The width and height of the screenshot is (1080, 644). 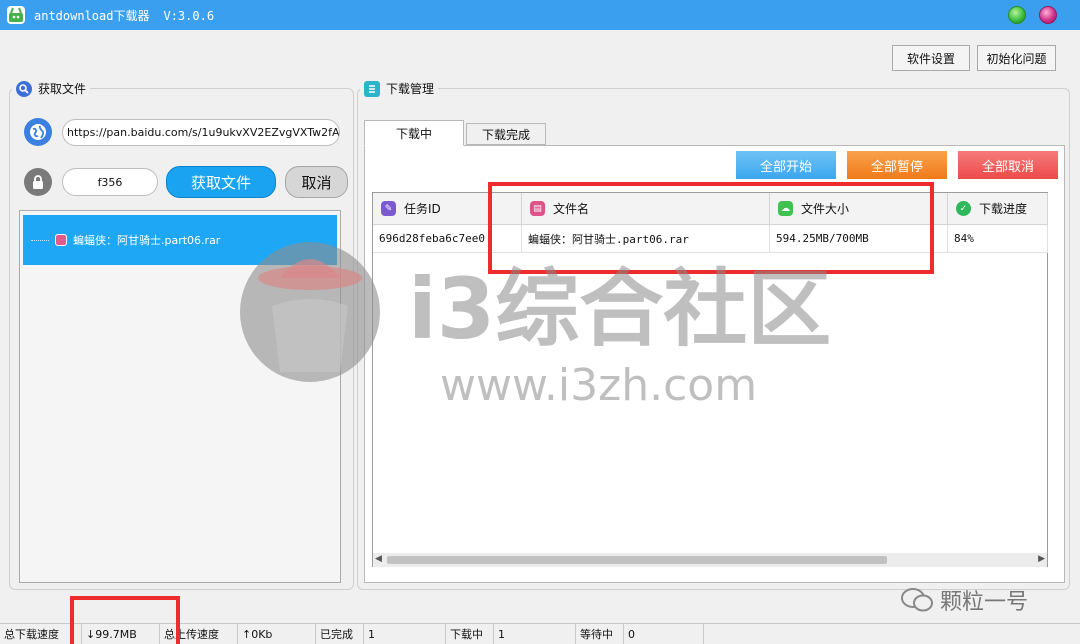 What do you see at coordinates (963, 208) in the screenshot?
I see `check-icon: ✓` at bounding box center [963, 208].